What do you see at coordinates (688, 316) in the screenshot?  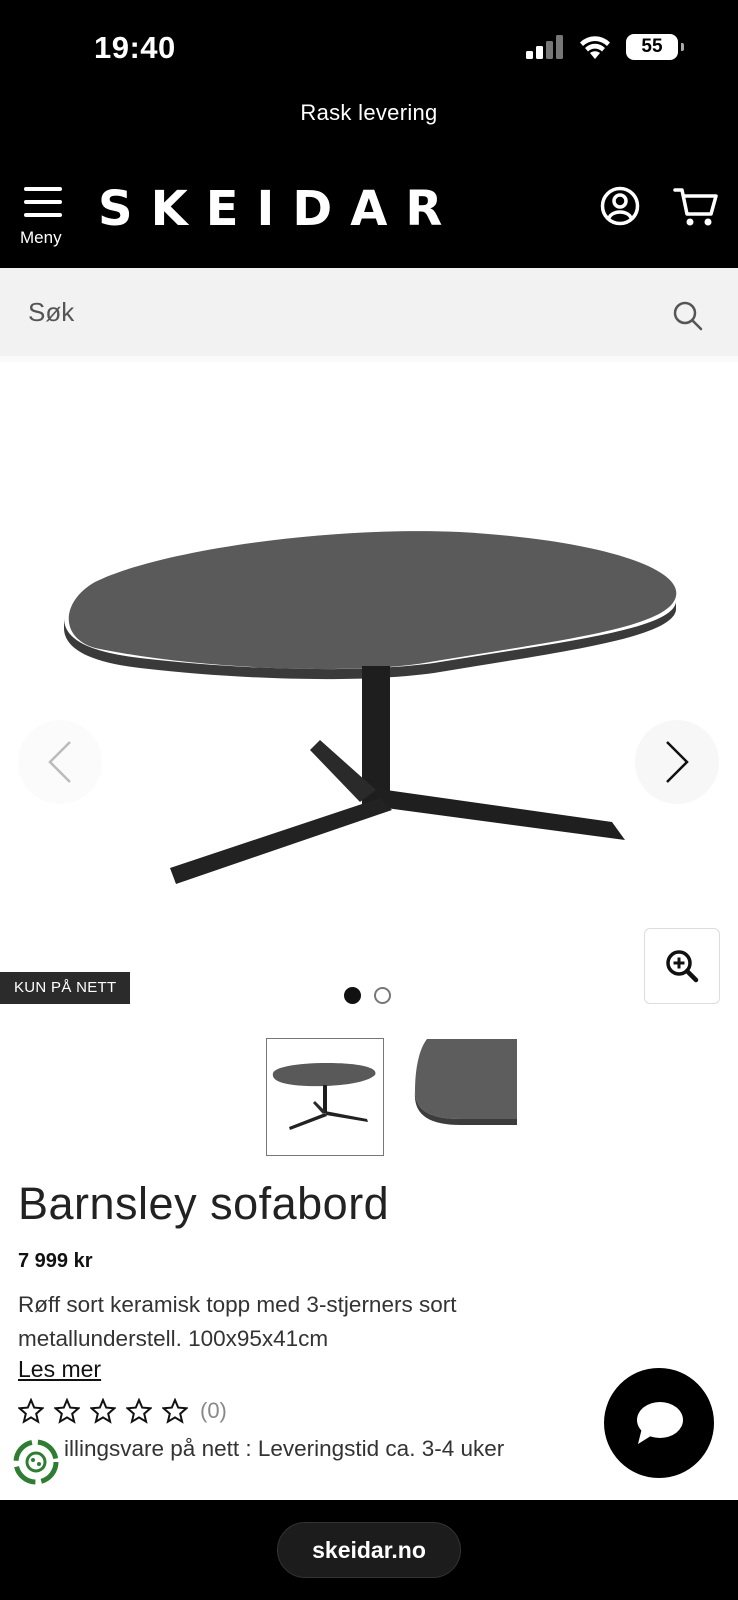 I see `search-icon` at bounding box center [688, 316].